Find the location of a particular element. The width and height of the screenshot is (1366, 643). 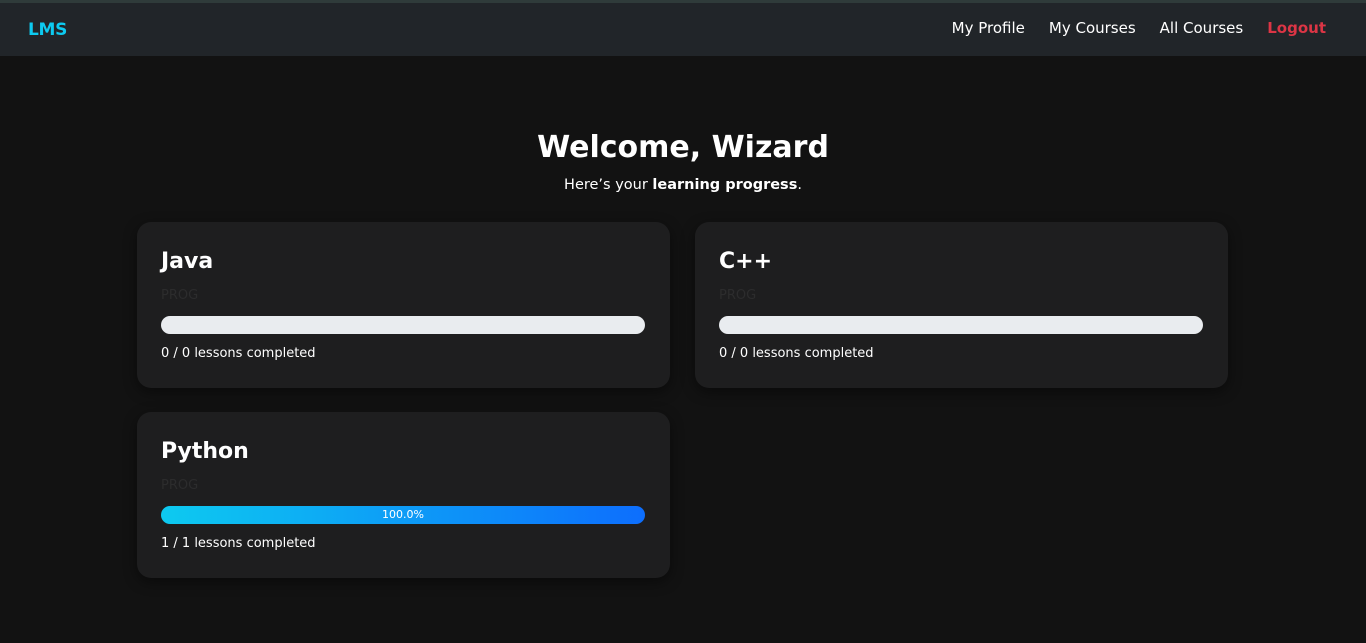

nav-my-profile: My Profile is located at coordinates (988, 28).